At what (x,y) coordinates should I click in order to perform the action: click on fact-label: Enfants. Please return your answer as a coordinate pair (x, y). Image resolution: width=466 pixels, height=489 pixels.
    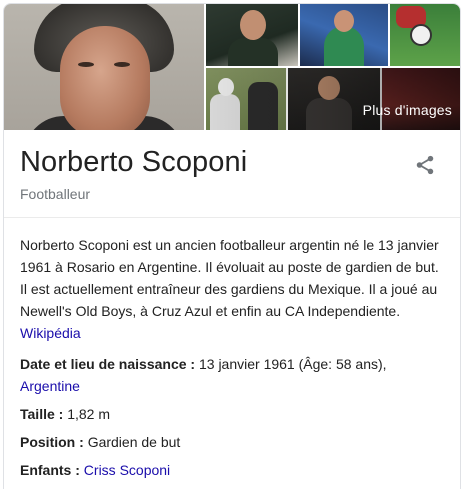
    Looking at the image, I should click on (46, 470).